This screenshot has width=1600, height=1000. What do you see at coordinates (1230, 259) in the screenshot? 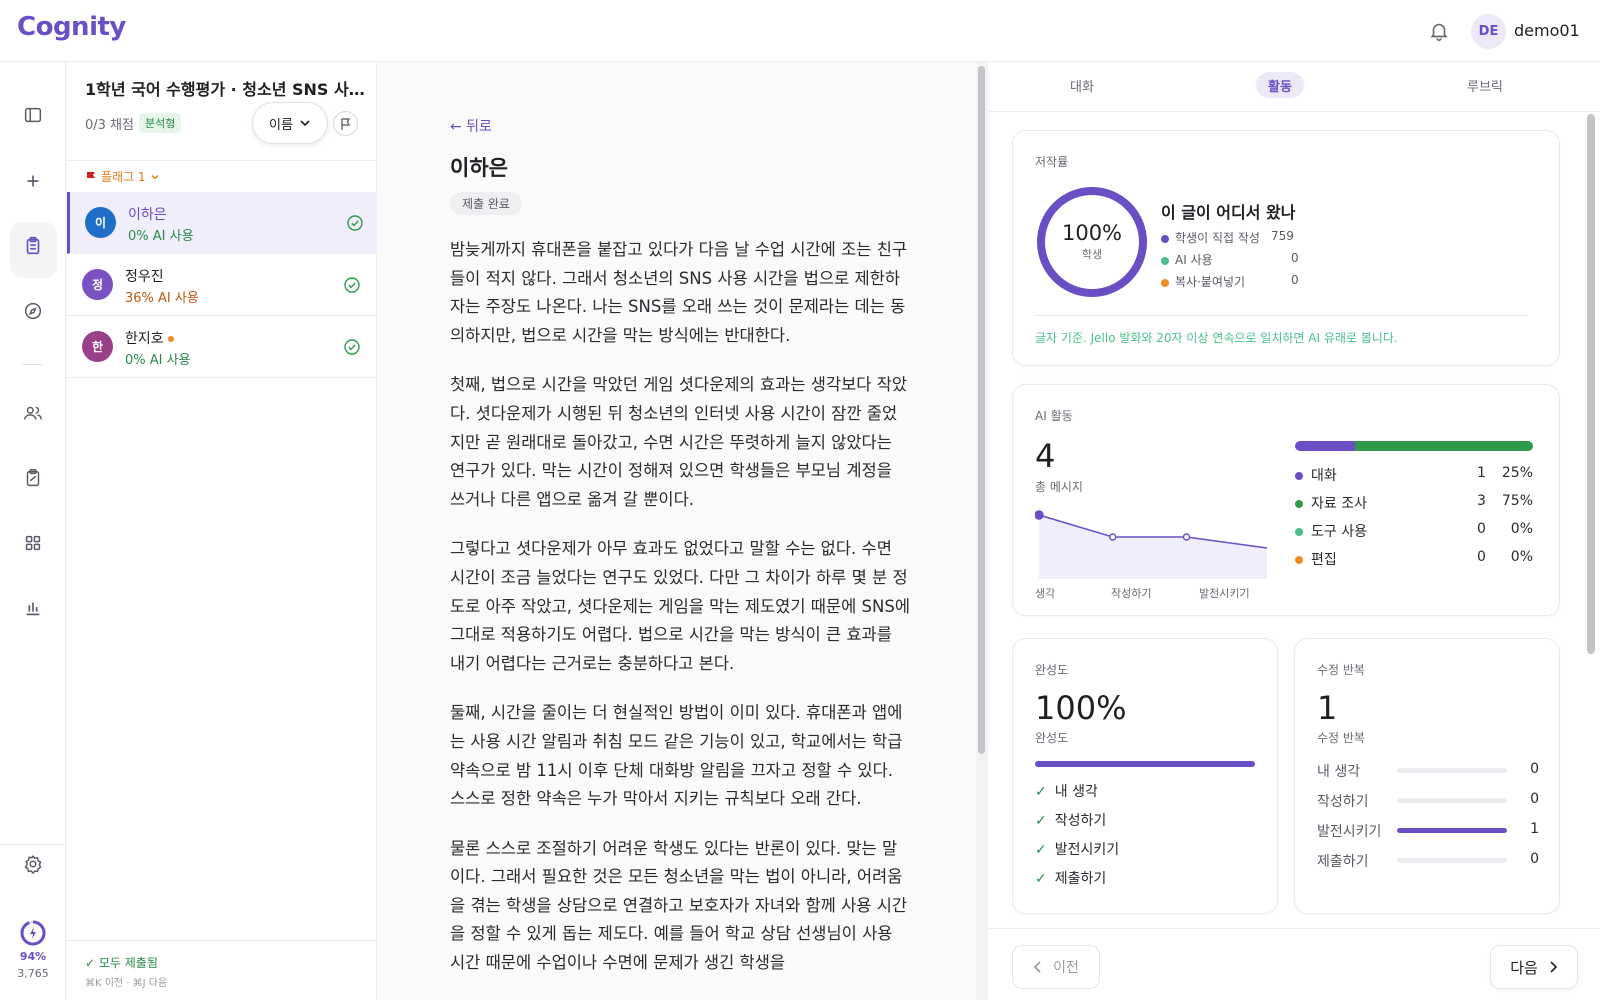
I see `source-row: AI 사용 0` at bounding box center [1230, 259].